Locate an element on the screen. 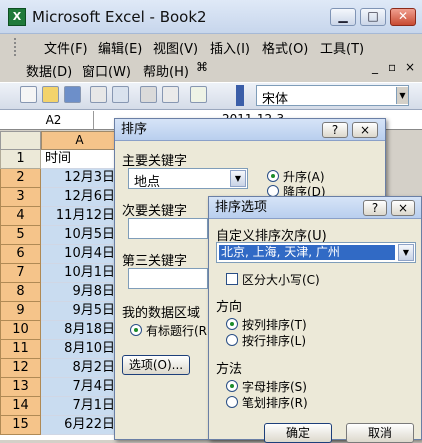  direction-column-label: 按列排序(T) is located at coordinates (274, 325).